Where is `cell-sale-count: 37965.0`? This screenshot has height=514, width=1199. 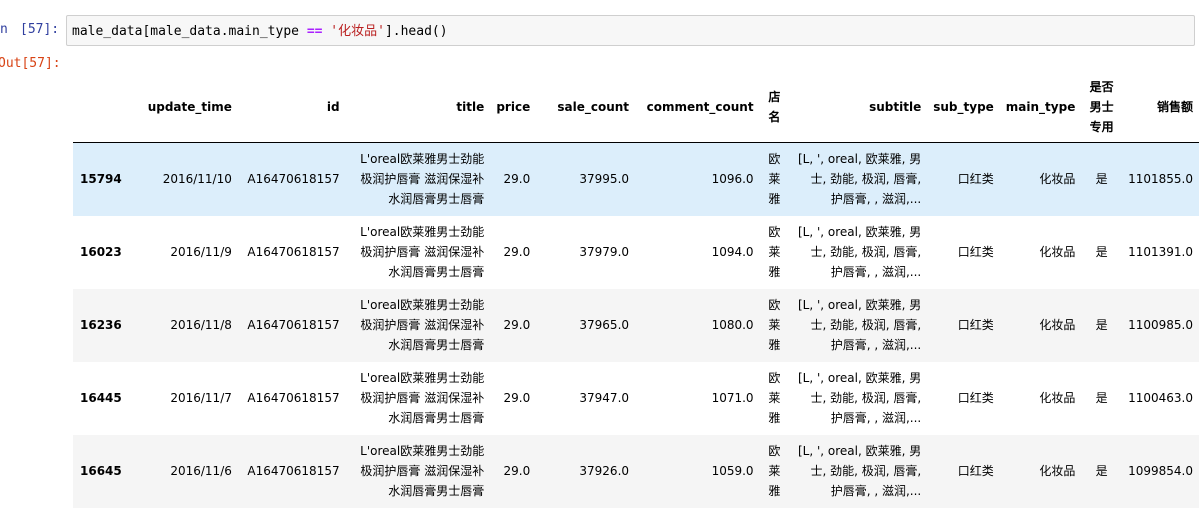 cell-sale-count: 37965.0 is located at coordinates (604, 325).